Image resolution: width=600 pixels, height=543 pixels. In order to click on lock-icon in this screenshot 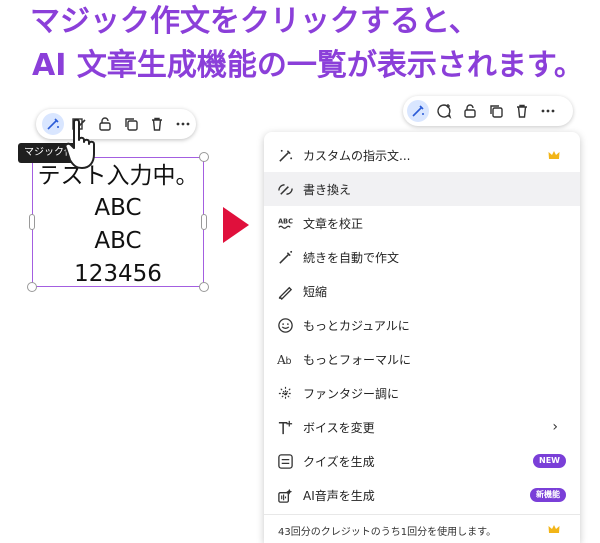, I will do `click(470, 111)`.